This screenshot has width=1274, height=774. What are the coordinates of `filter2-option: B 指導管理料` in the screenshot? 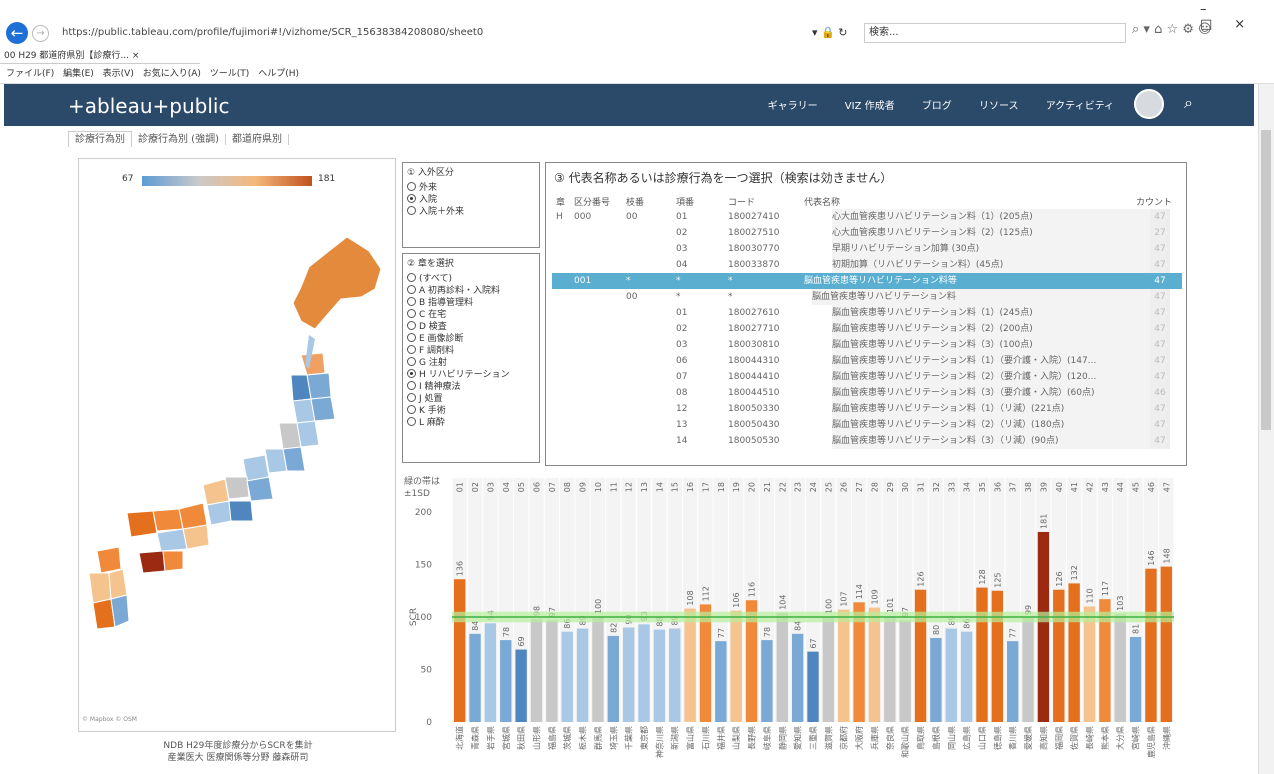 It's located at (471, 301).